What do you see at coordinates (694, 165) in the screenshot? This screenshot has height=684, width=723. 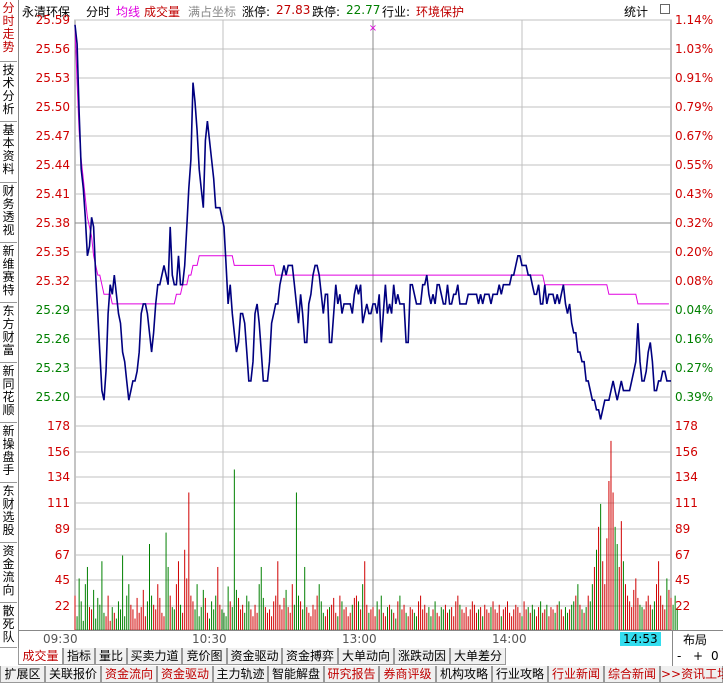 I see `pct-tick-label: 0.55%` at bounding box center [694, 165].